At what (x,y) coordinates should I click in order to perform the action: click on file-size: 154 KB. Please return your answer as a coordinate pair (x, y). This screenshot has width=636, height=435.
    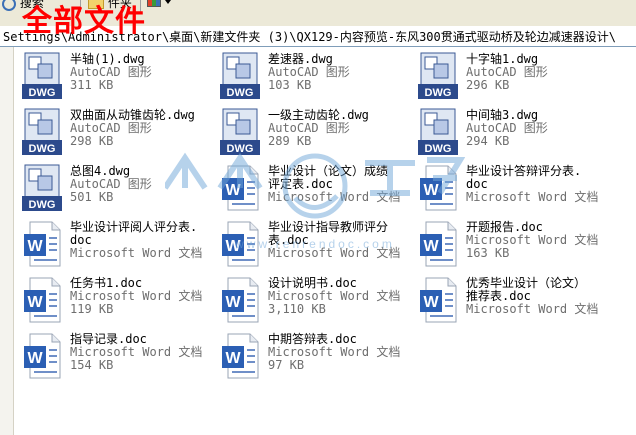
    Looking at the image, I should click on (92, 365).